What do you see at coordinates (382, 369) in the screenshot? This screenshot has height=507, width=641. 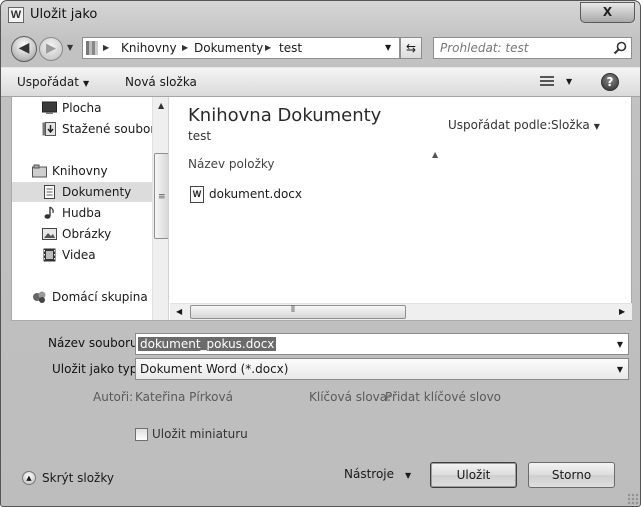 I see `filetype-select: Dokument Word (*.docx) ▼` at bounding box center [382, 369].